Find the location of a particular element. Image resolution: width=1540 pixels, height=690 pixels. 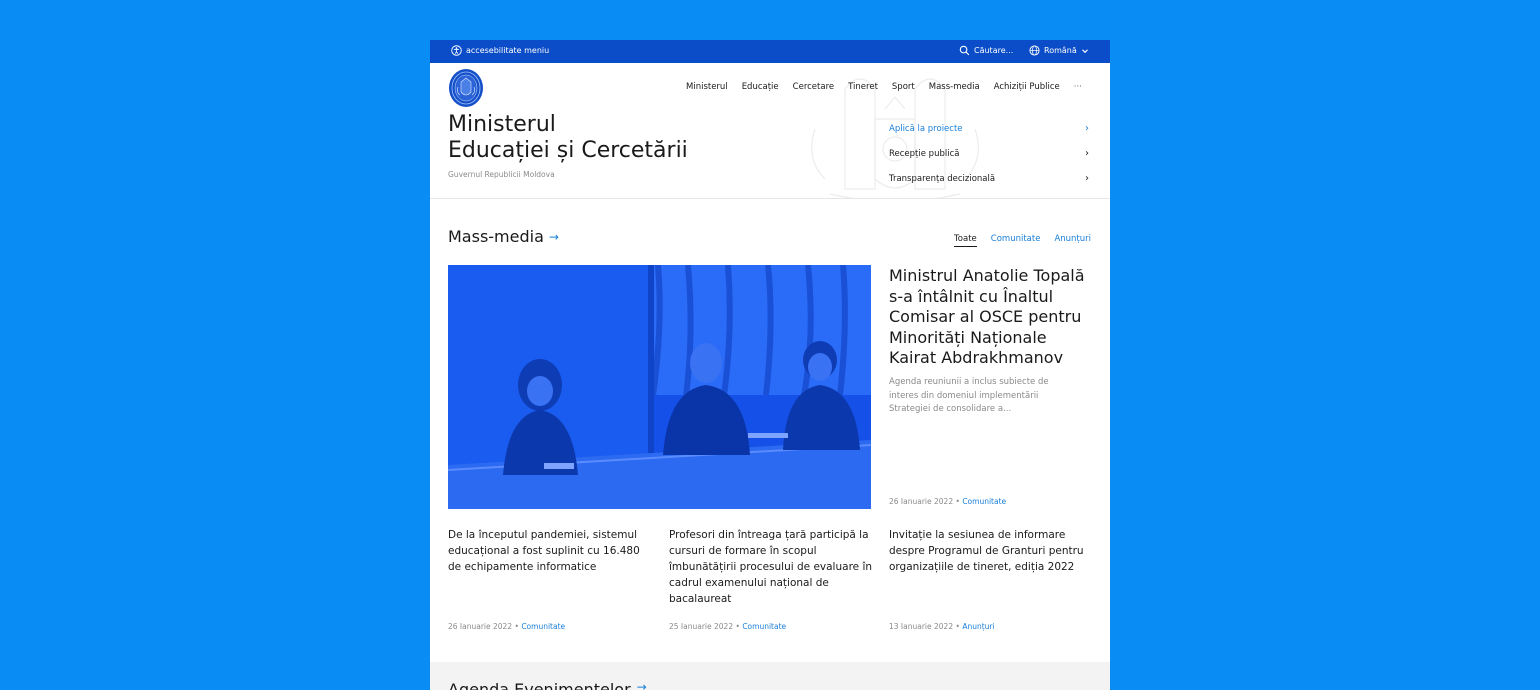

nav-item-mass-media: Mass-media is located at coordinates (954, 87).